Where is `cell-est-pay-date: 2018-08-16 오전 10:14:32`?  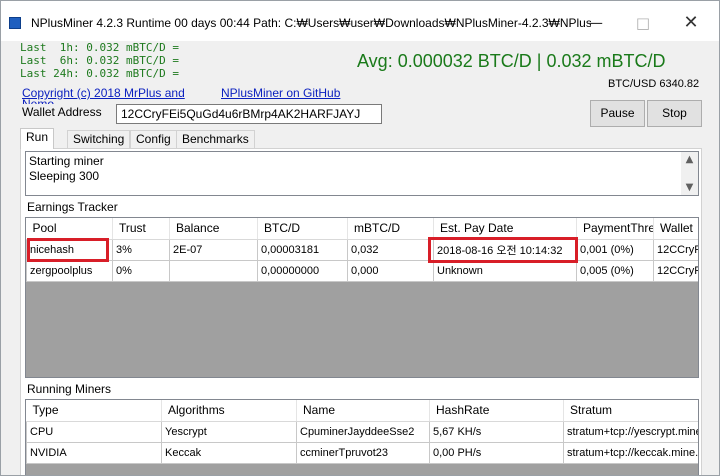 cell-est-pay-date: 2018-08-16 오전 10:14:32 is located at coordinates (505, 249).